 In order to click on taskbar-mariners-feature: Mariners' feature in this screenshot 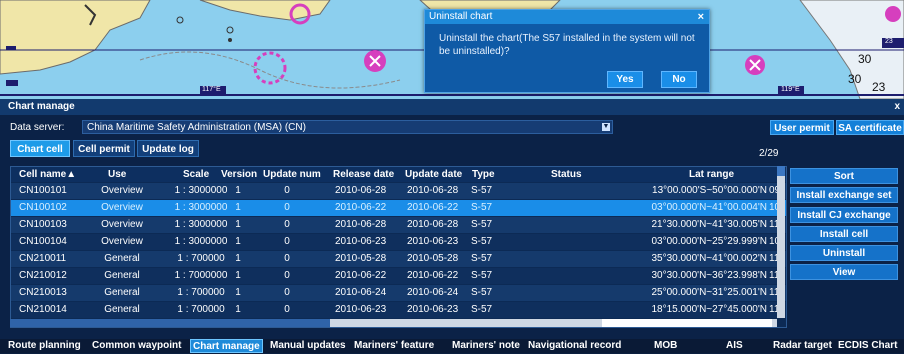, I will do `click(394, 346)`.